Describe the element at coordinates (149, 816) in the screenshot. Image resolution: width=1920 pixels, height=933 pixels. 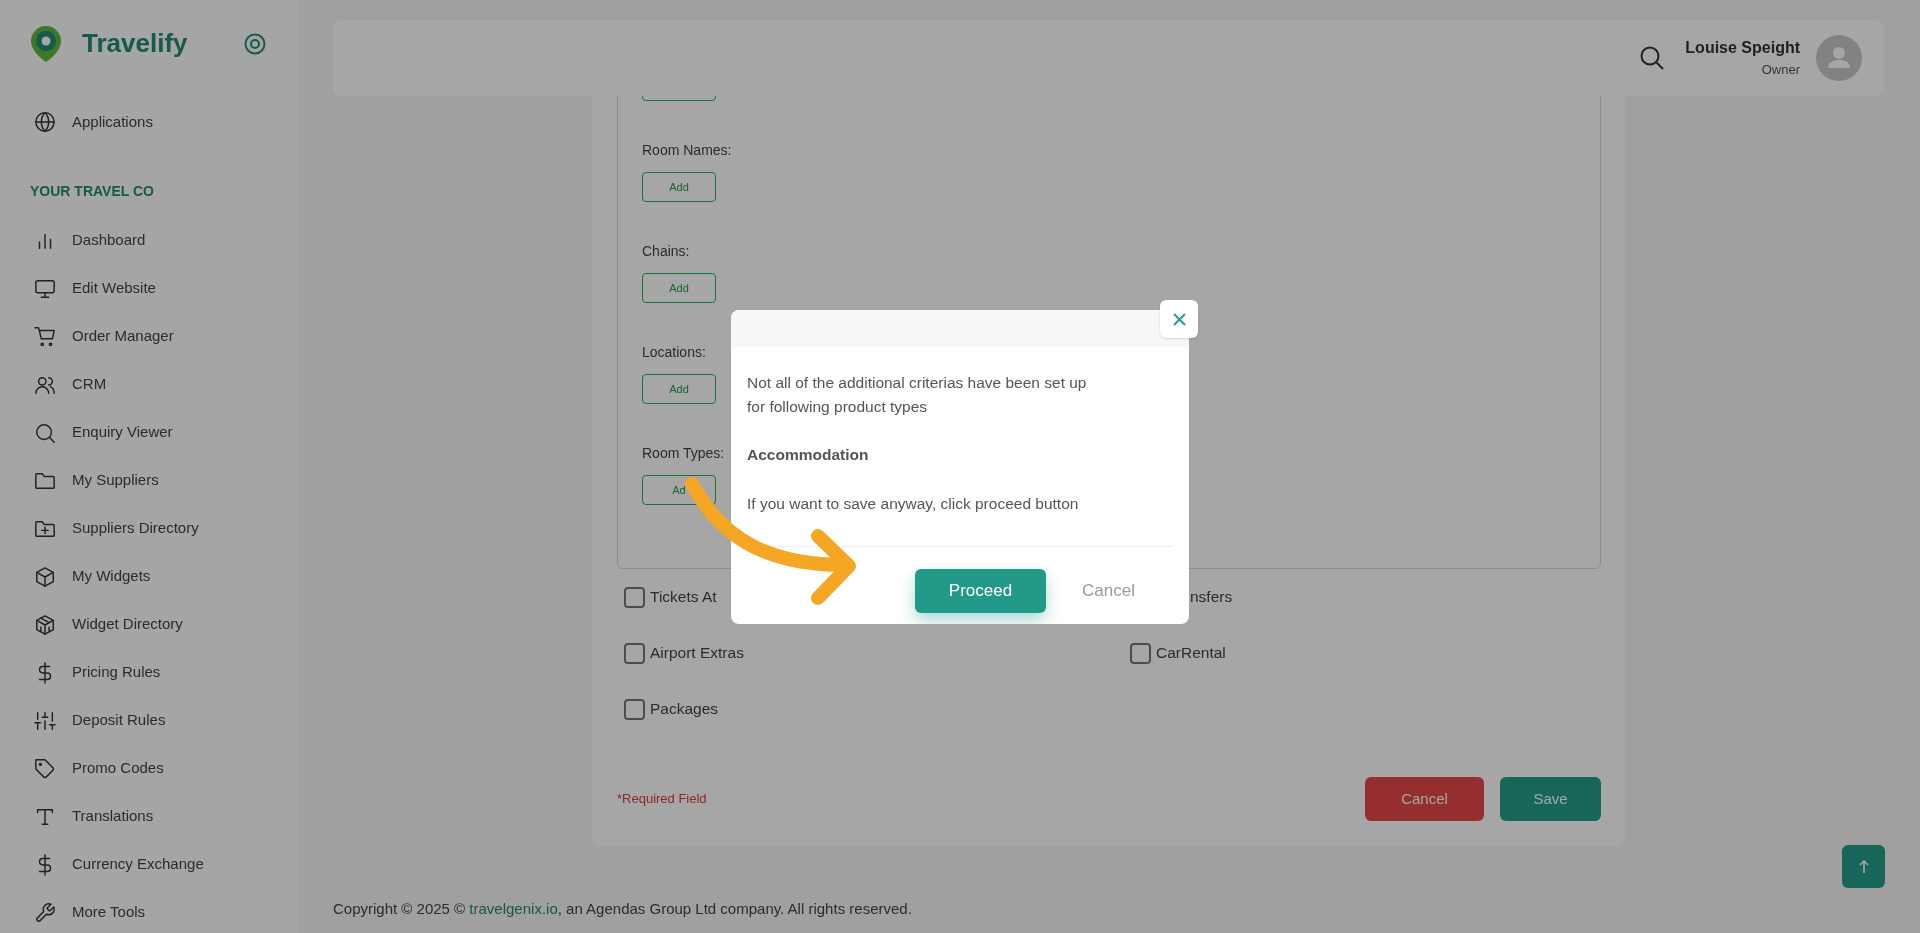
I see `sidebar-item: Translations` at that location.